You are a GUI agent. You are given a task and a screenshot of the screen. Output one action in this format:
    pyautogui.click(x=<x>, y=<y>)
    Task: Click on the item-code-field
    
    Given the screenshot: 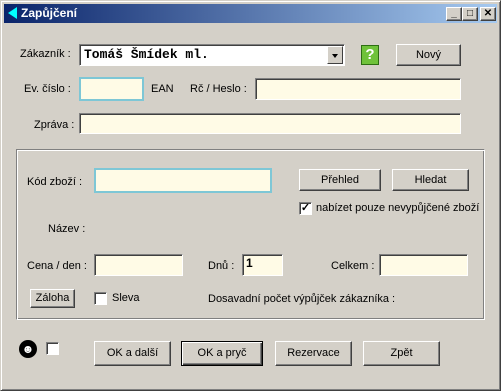 What is the action you would take?
    pyautogui.click(x=183, y=180)
    